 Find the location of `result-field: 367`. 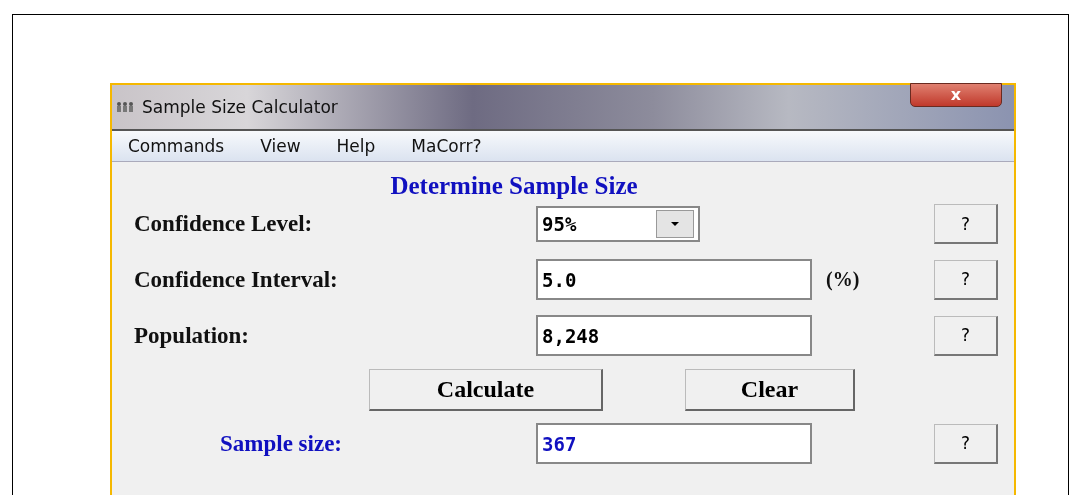

result-field: 367 is located at coordinates (674, 443).